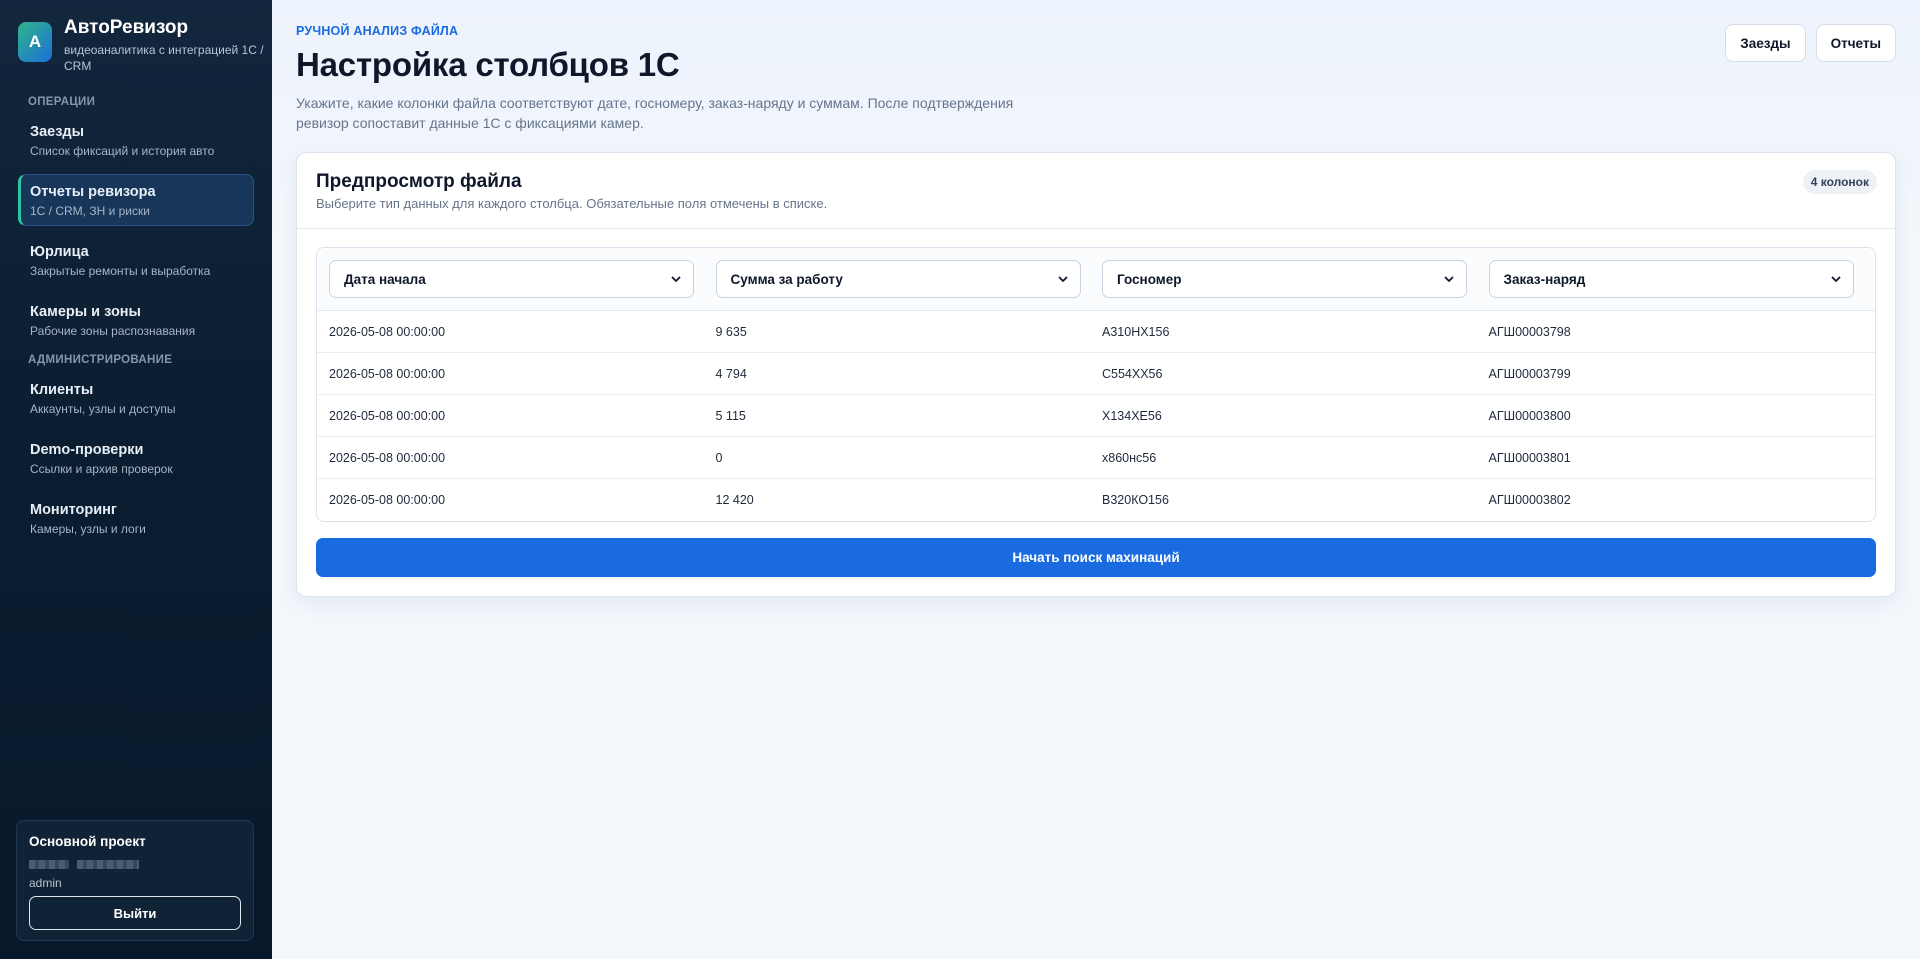 This screenshot has width=1920, height=959. Describe the element at coordinates (1529, 415) in the screenshot. I see `table-cell: АГШ00003800` at that location.